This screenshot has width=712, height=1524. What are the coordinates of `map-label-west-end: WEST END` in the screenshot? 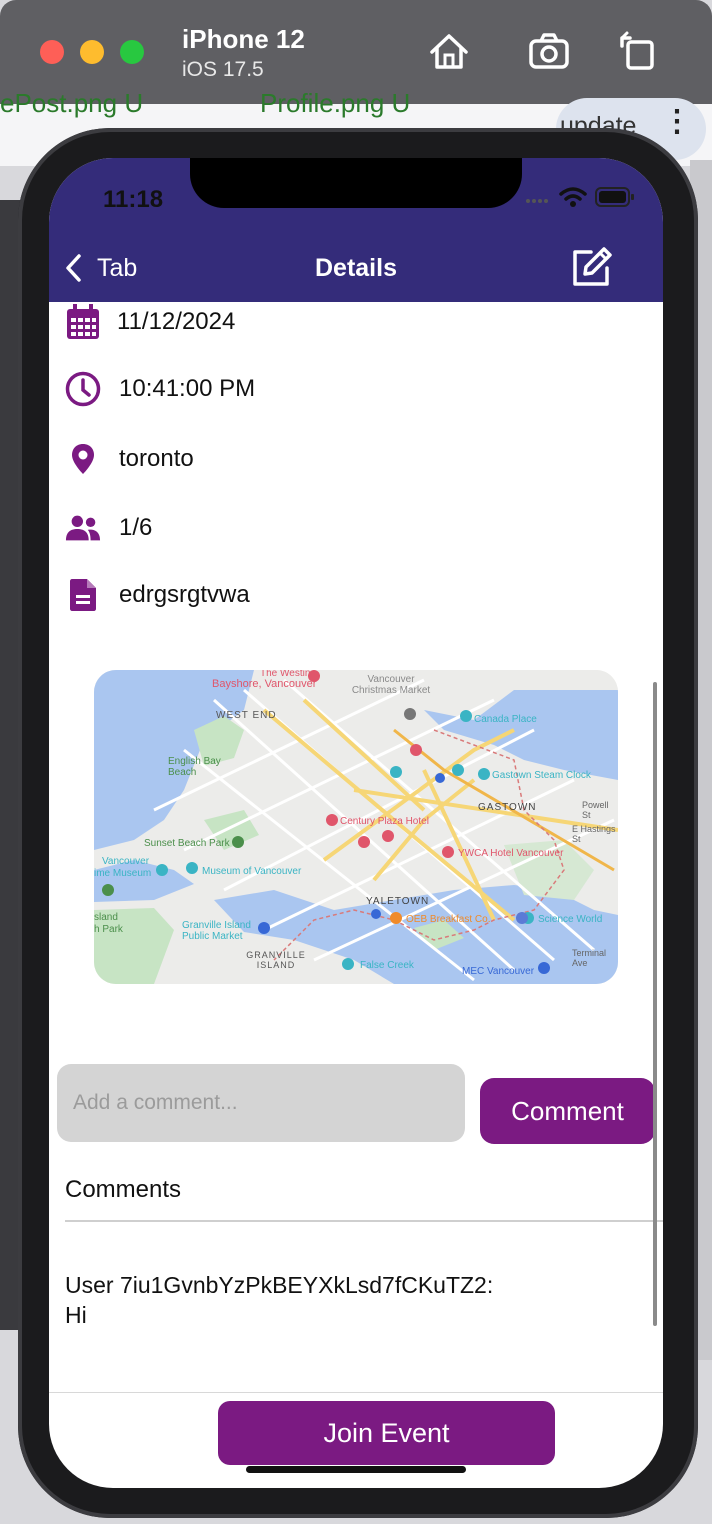 It's located at (246, 715).